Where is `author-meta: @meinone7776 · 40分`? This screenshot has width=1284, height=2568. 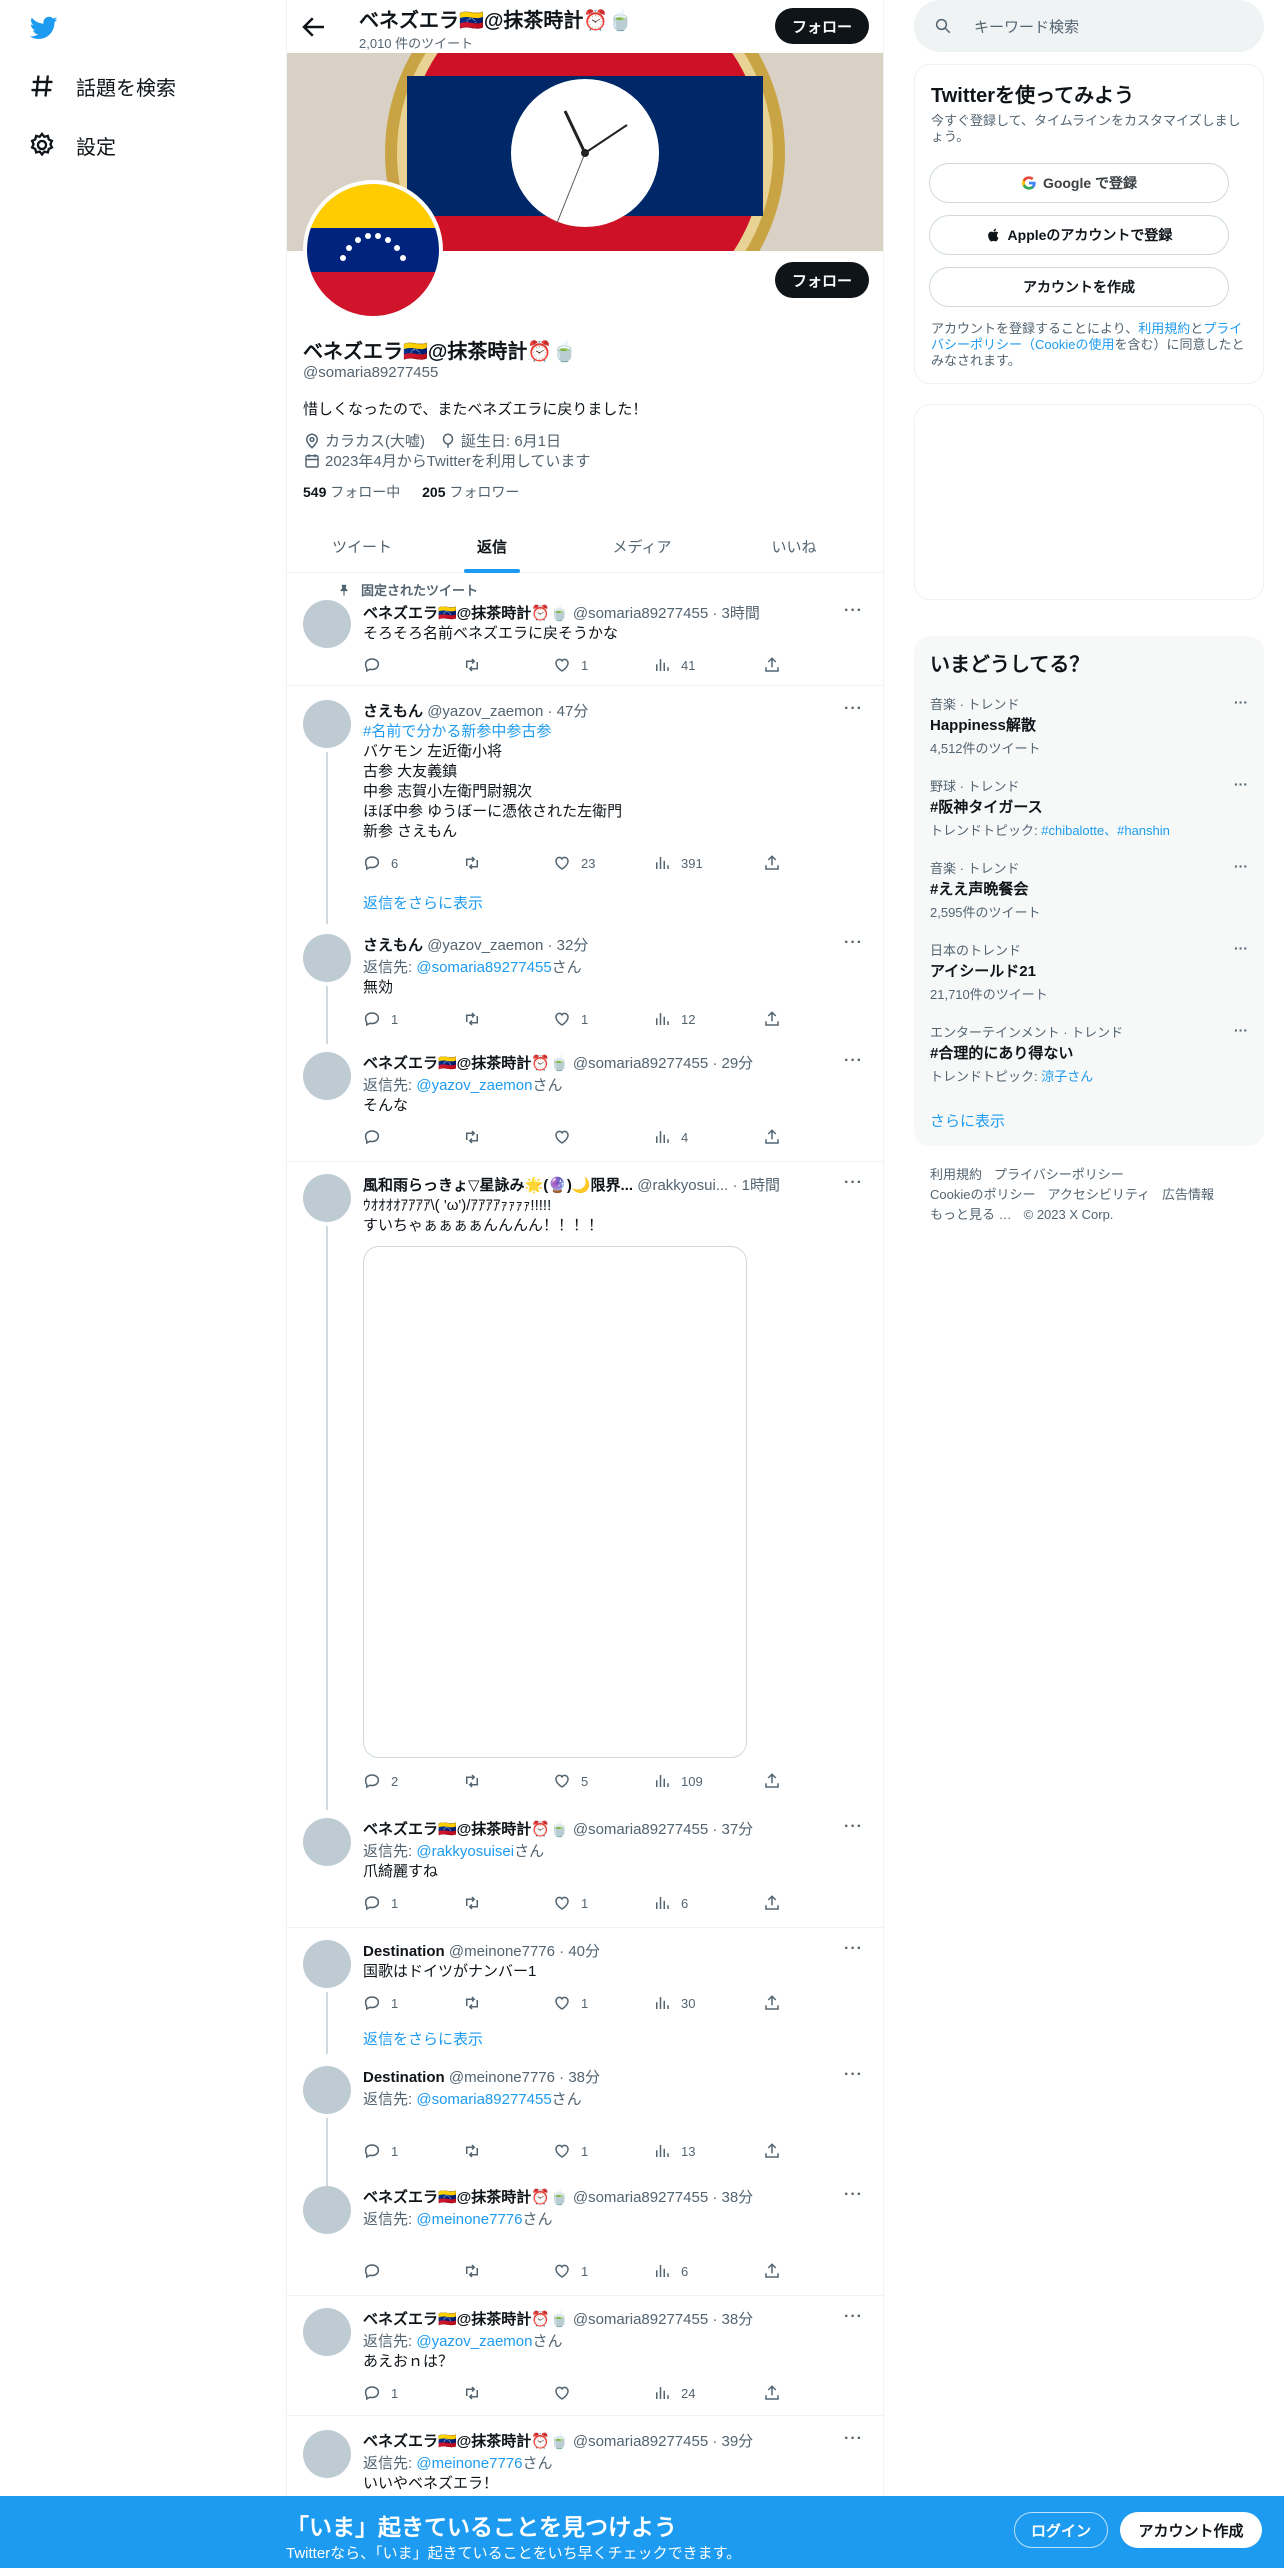 author-meta: @meinone7776 · 40分 is located at coordinates (524, 1951).